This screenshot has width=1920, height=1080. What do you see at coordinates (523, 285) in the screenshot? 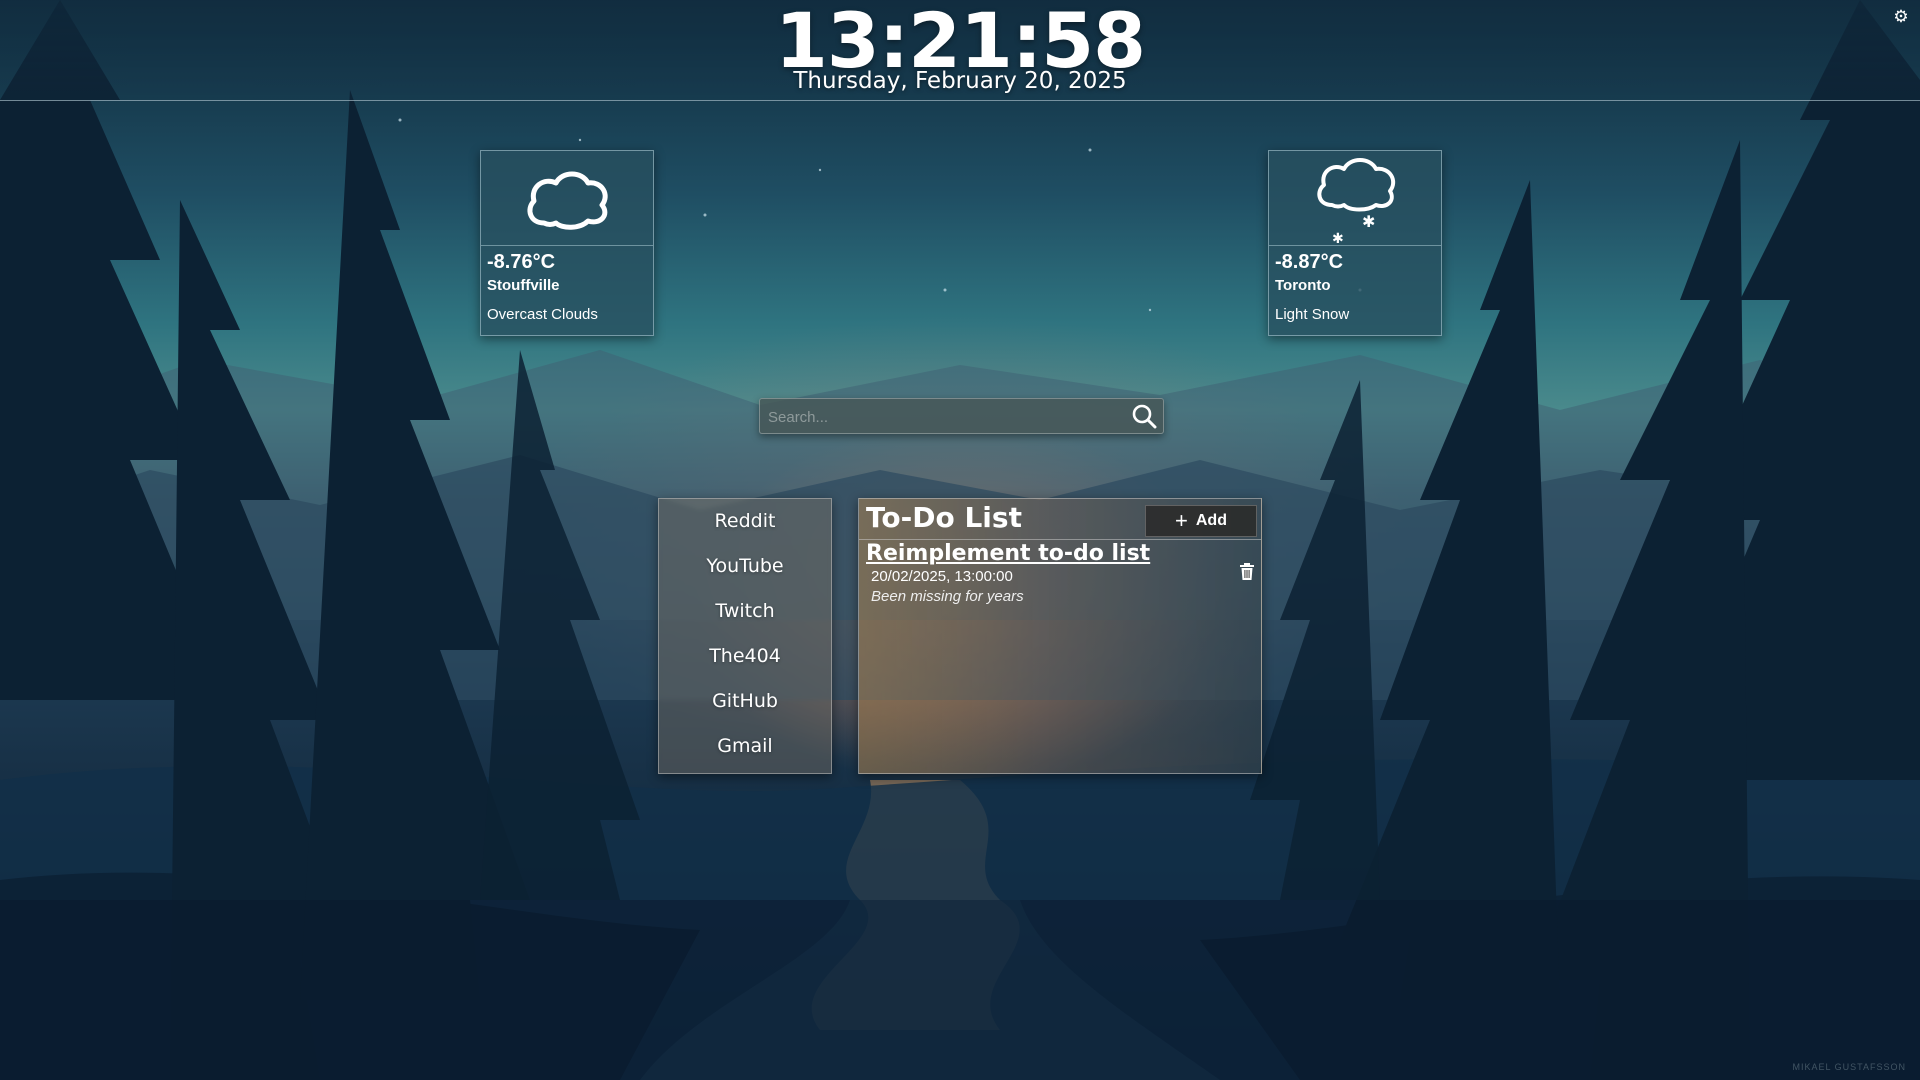
I see `weather-city: Stouffville` at bounding box center [523, 285].